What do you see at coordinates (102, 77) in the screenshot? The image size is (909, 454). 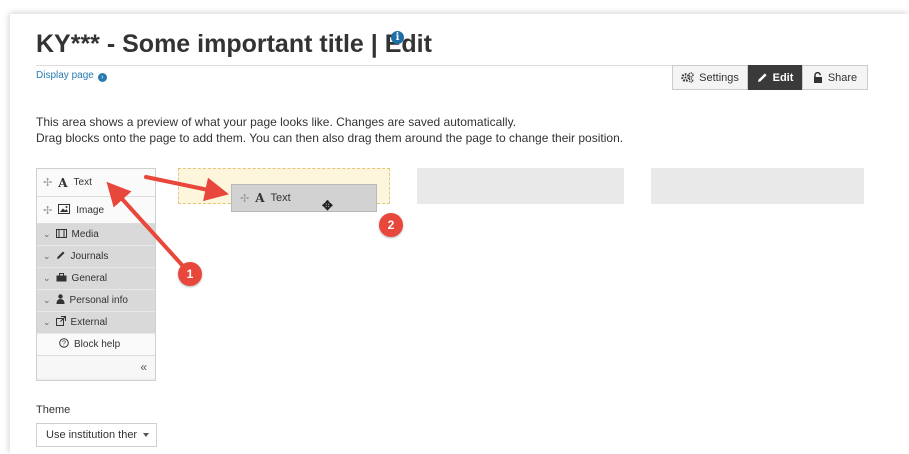 I see `arrow-right-circle-icon: ›` at bounding box center [102, 77].